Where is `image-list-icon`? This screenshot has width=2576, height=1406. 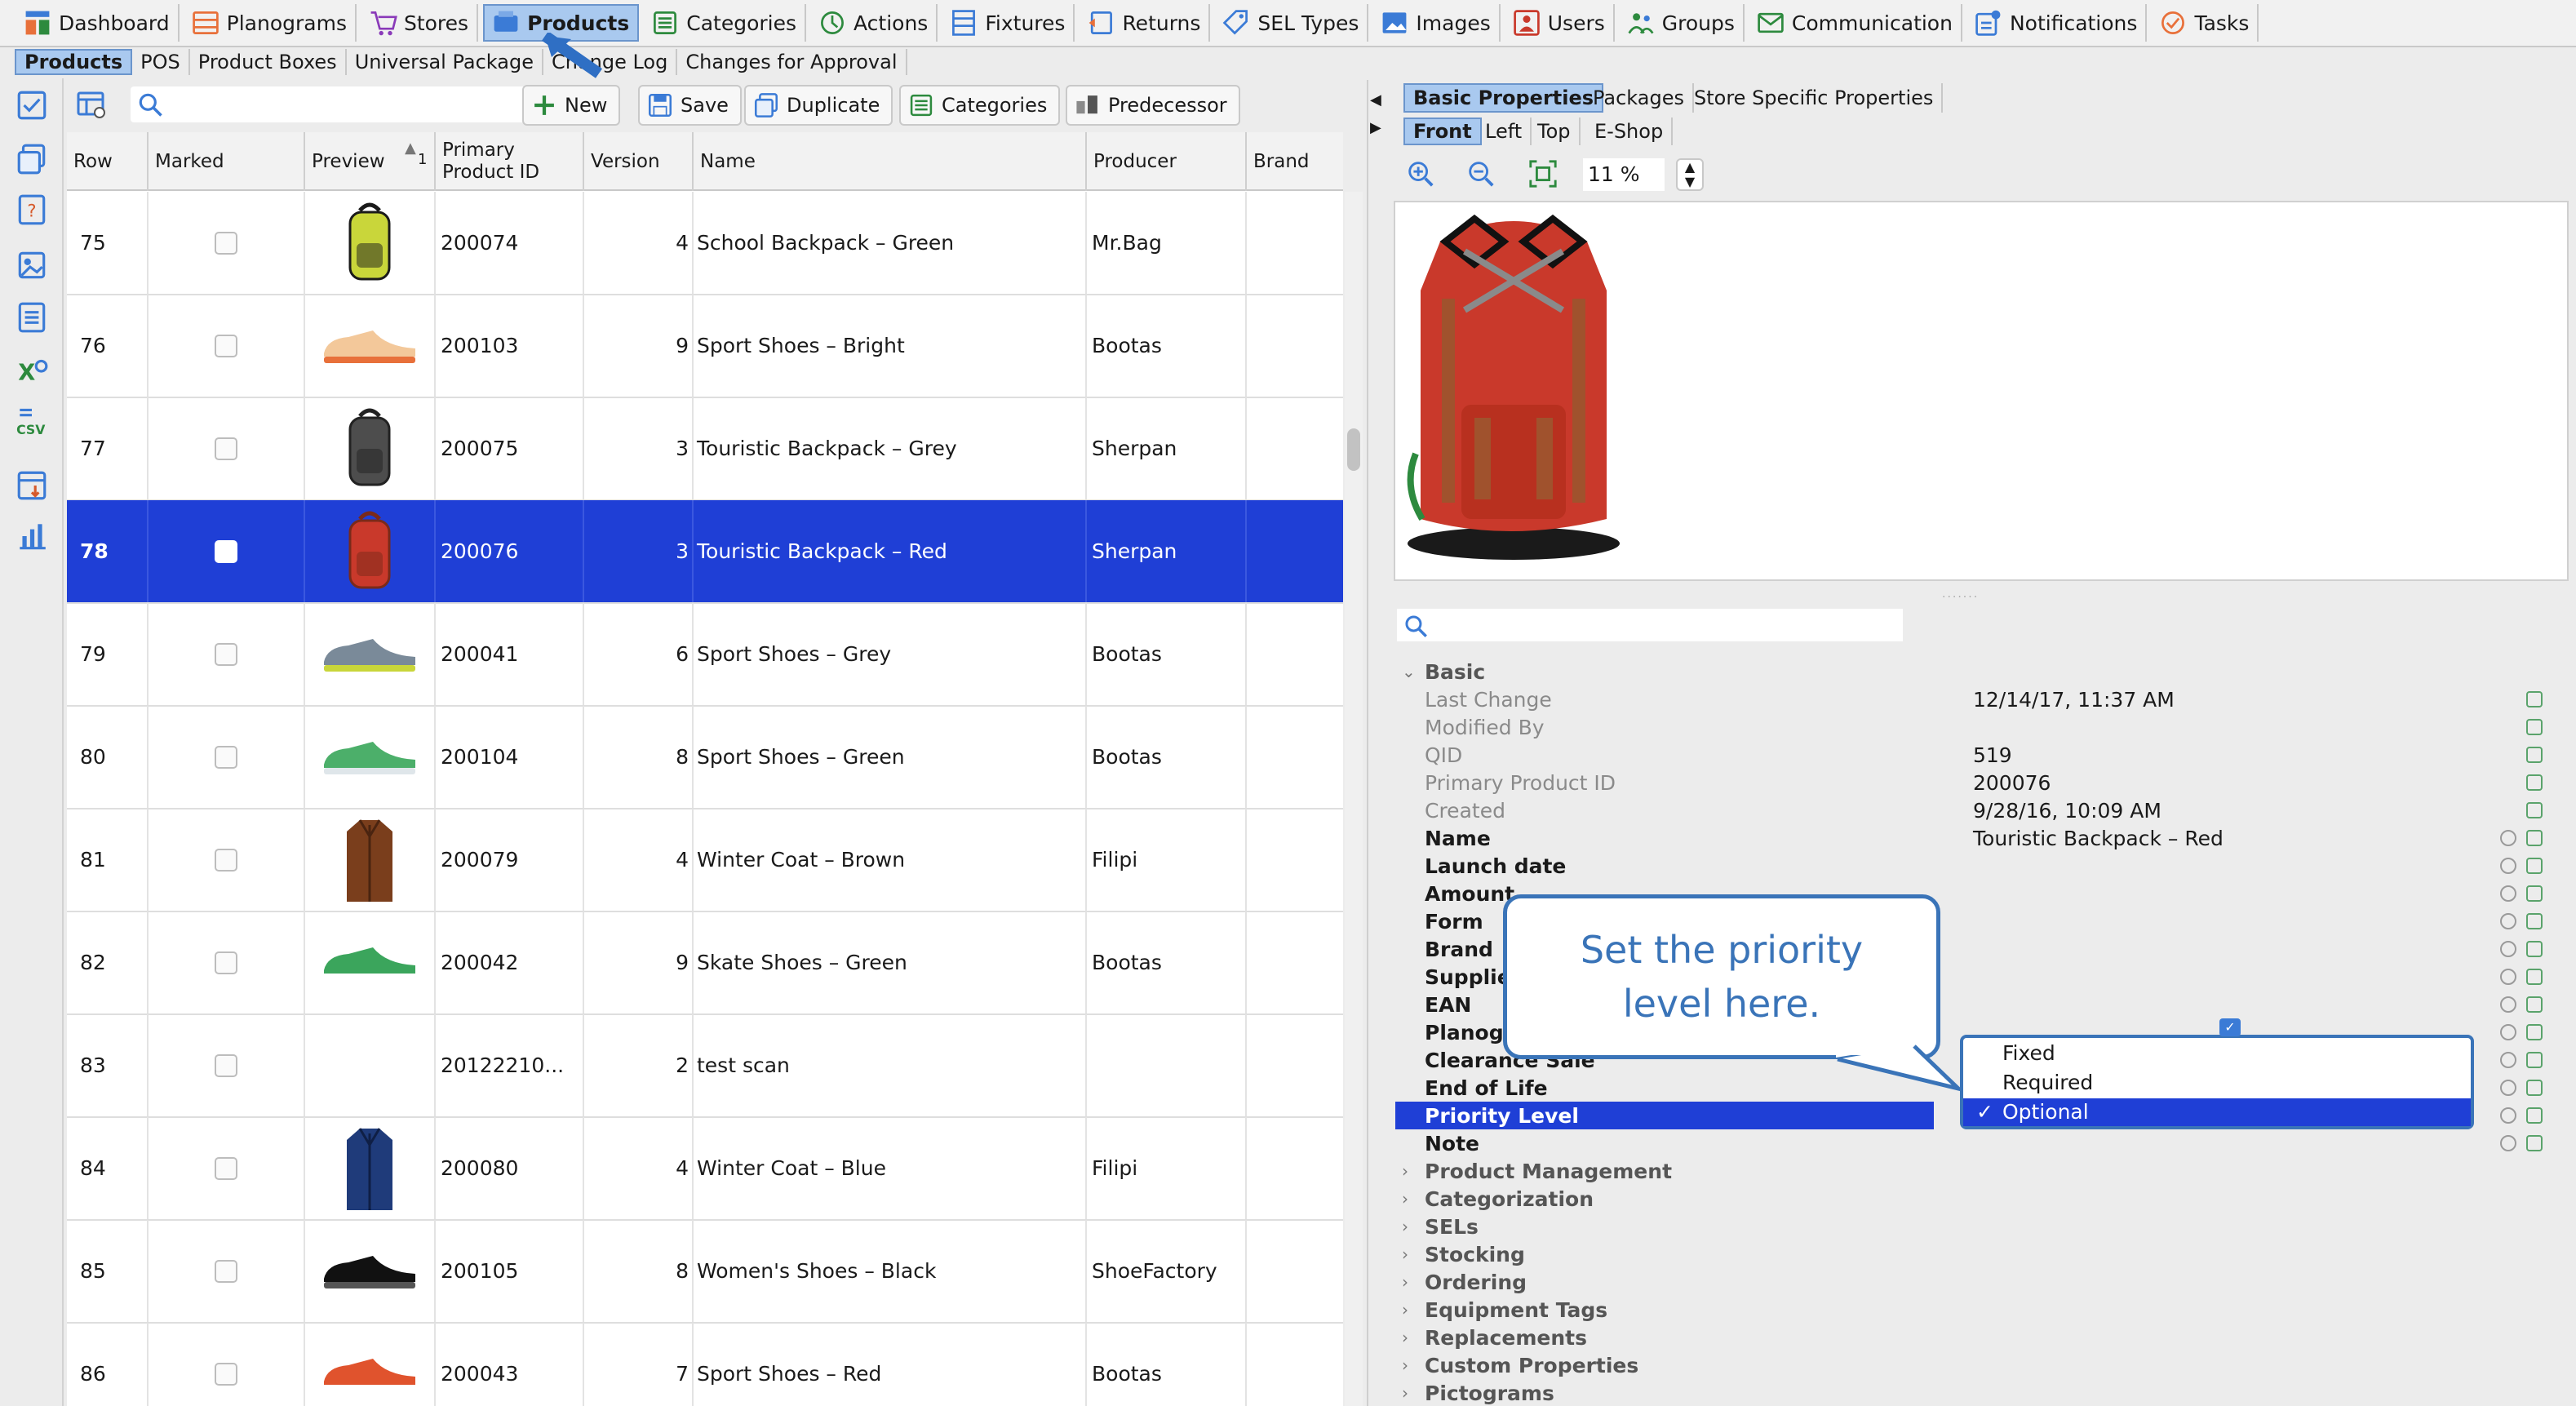
image-list-icon is located at coordinates (32, 265).